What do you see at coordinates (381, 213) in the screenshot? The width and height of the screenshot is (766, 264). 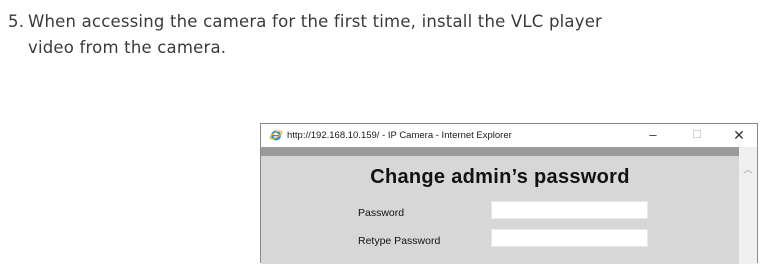 I see `password-label: Password` at bounding box center [381, 213].